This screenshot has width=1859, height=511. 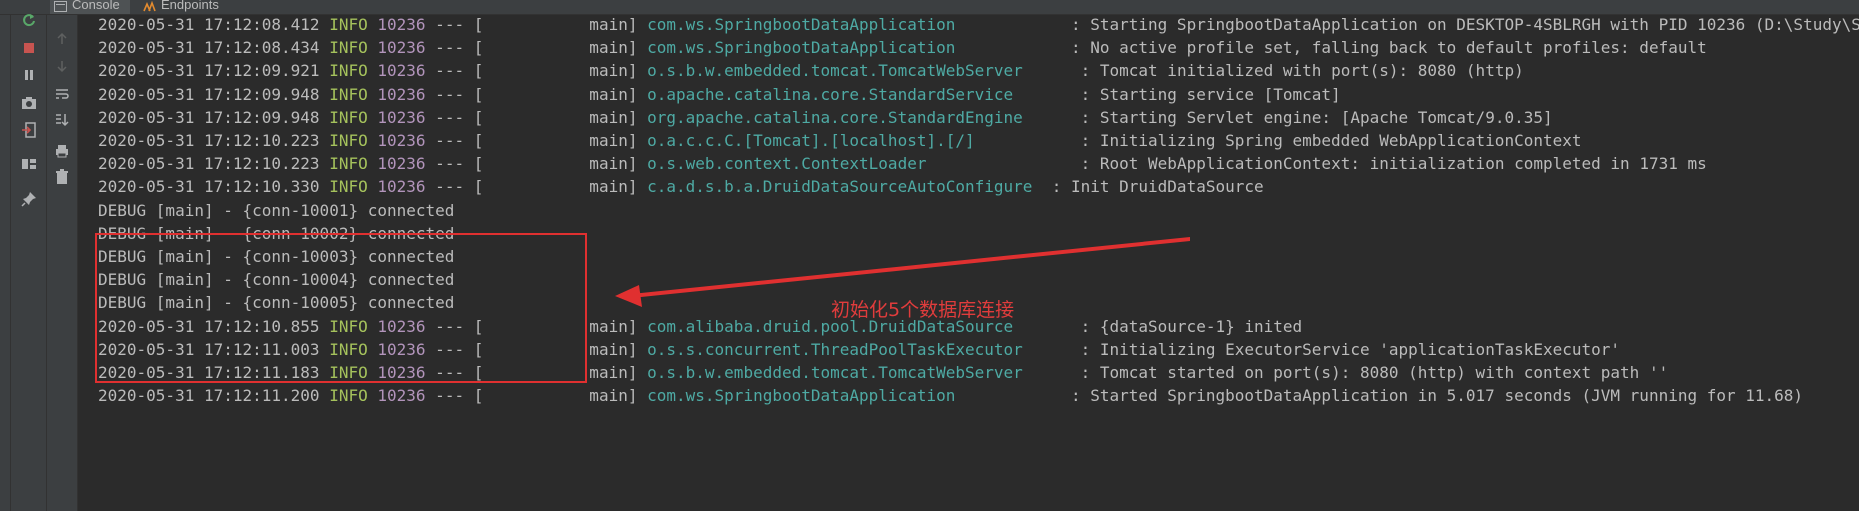 What do you see at coordinates (62, 94) in the screenshot?
I see `soft-wrap-icon` at bounding box center [62, 94].